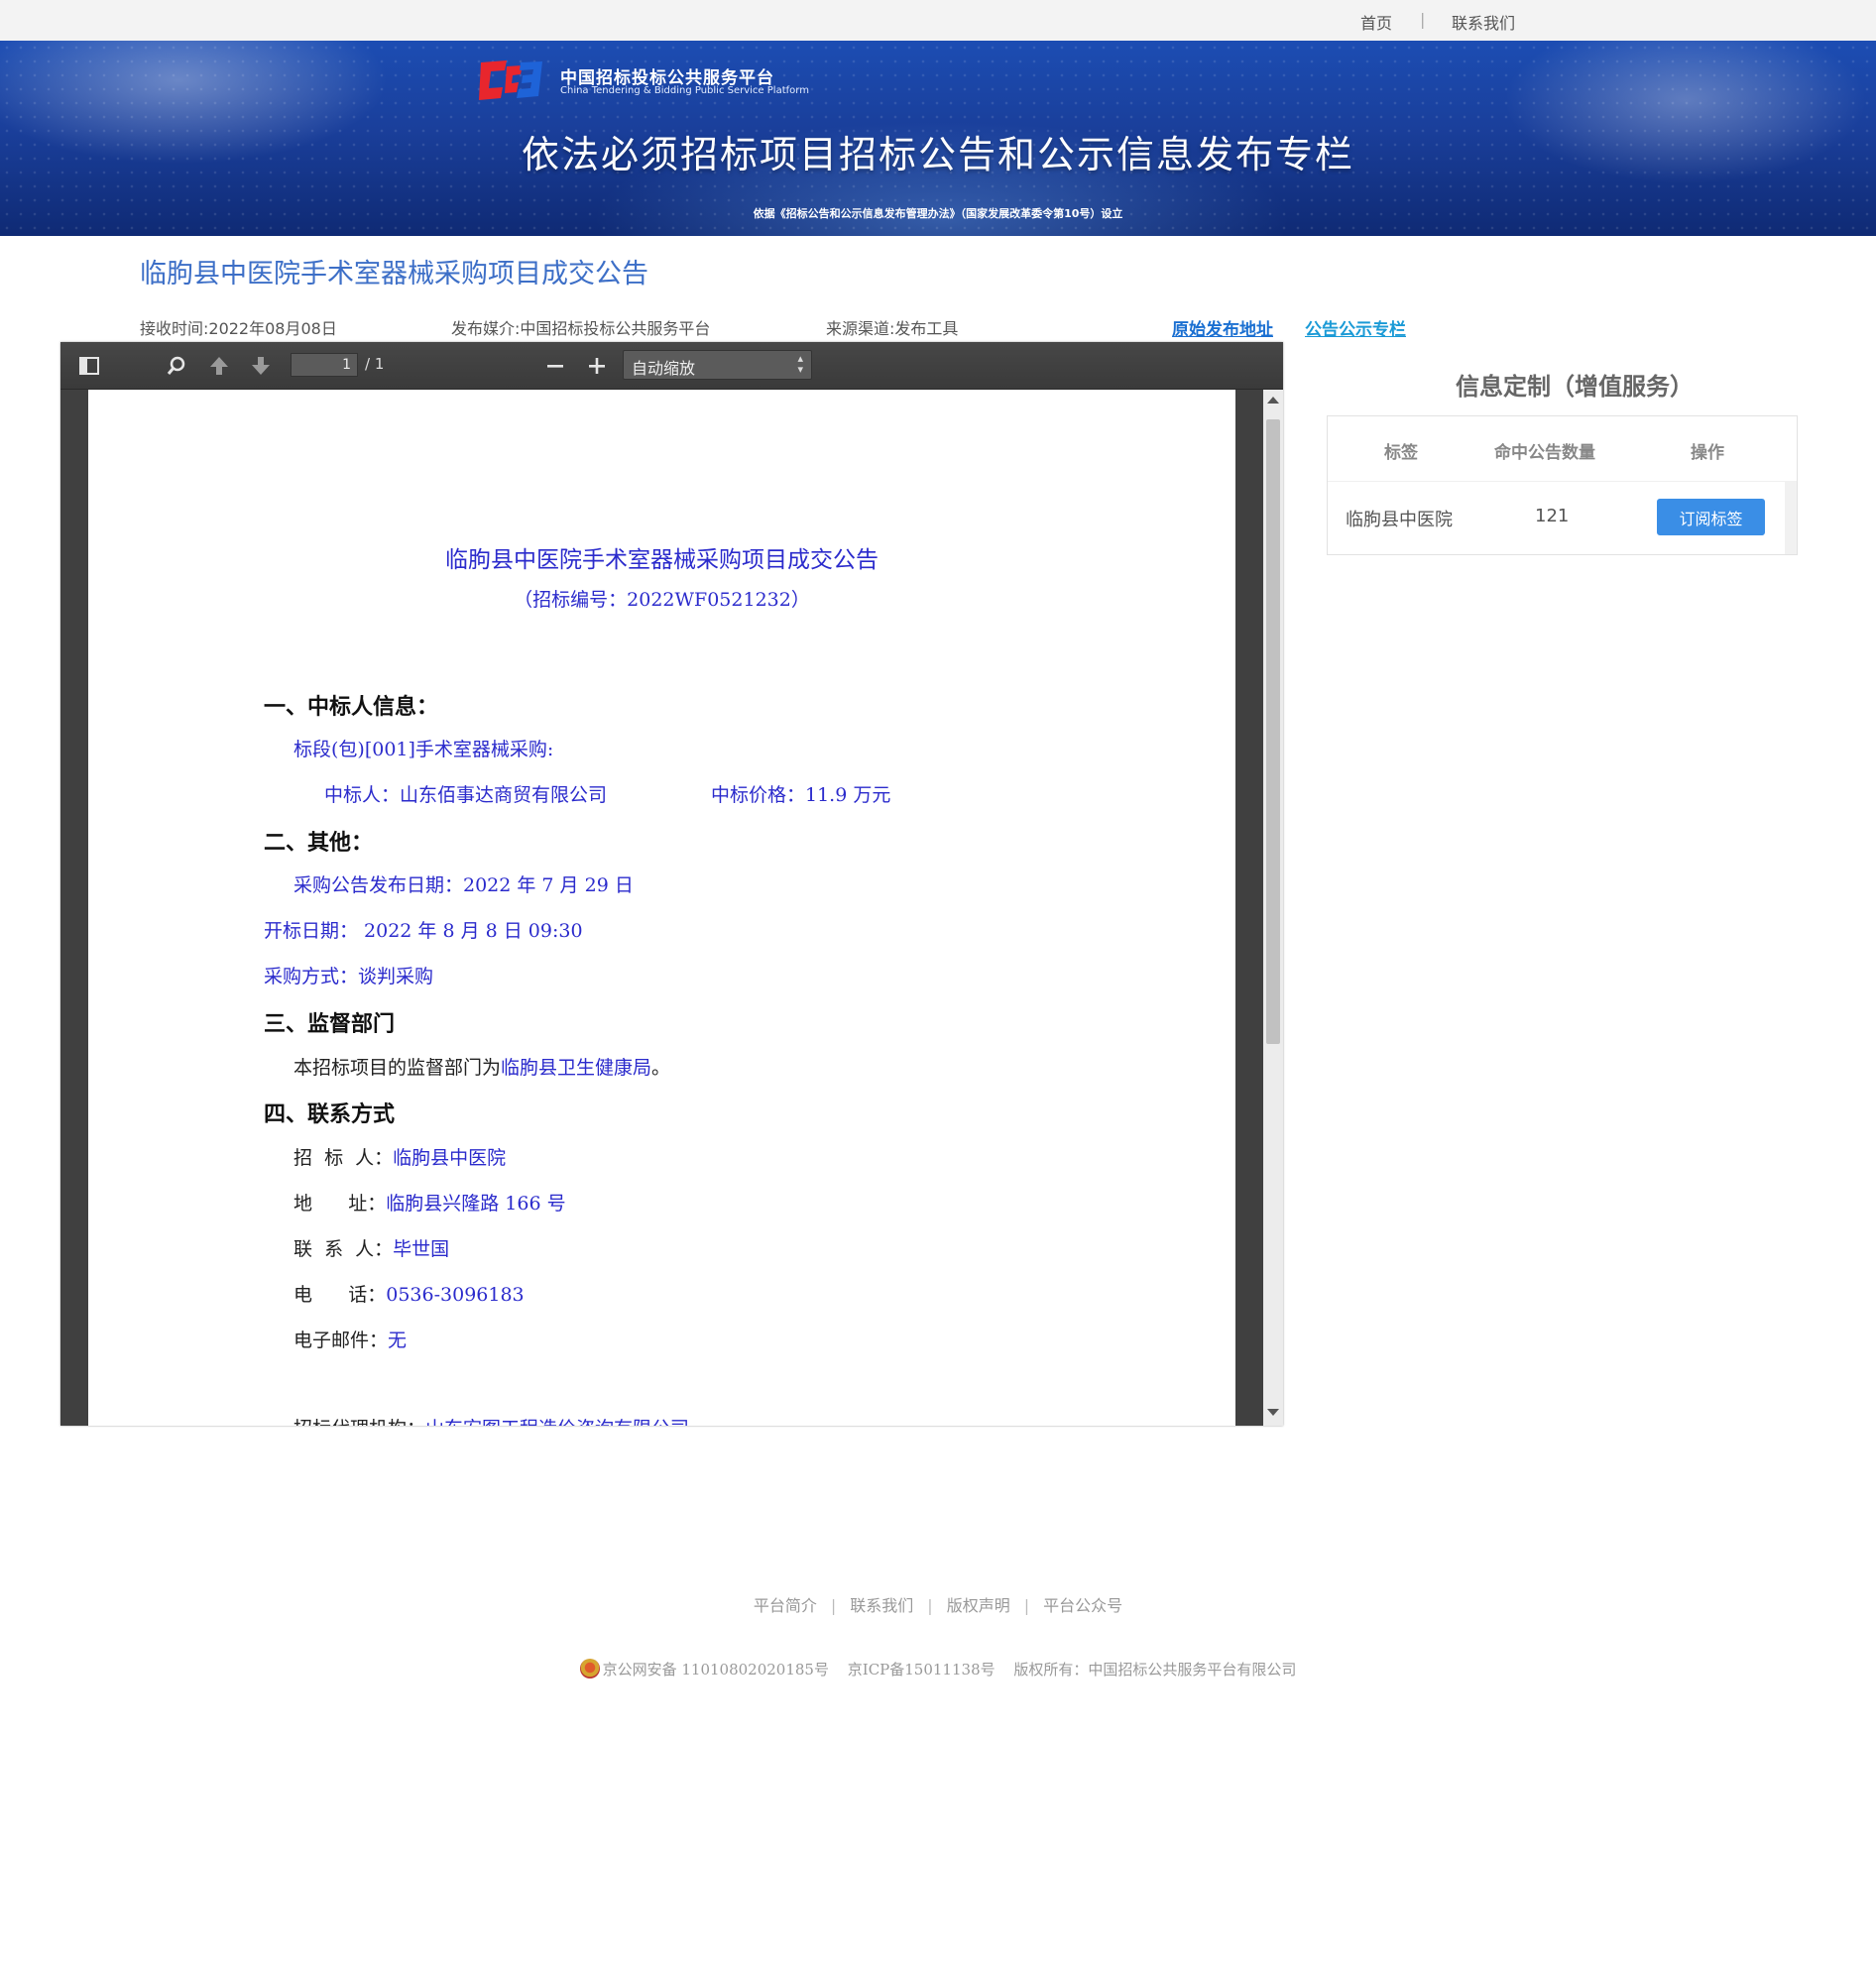 This screenshot has width=1876, height=1968. Describe the element at coordinates (466, 795) in the screenshot. I see `doc-winner: 中标人：山东佰事达商贸有限公司` at that location.